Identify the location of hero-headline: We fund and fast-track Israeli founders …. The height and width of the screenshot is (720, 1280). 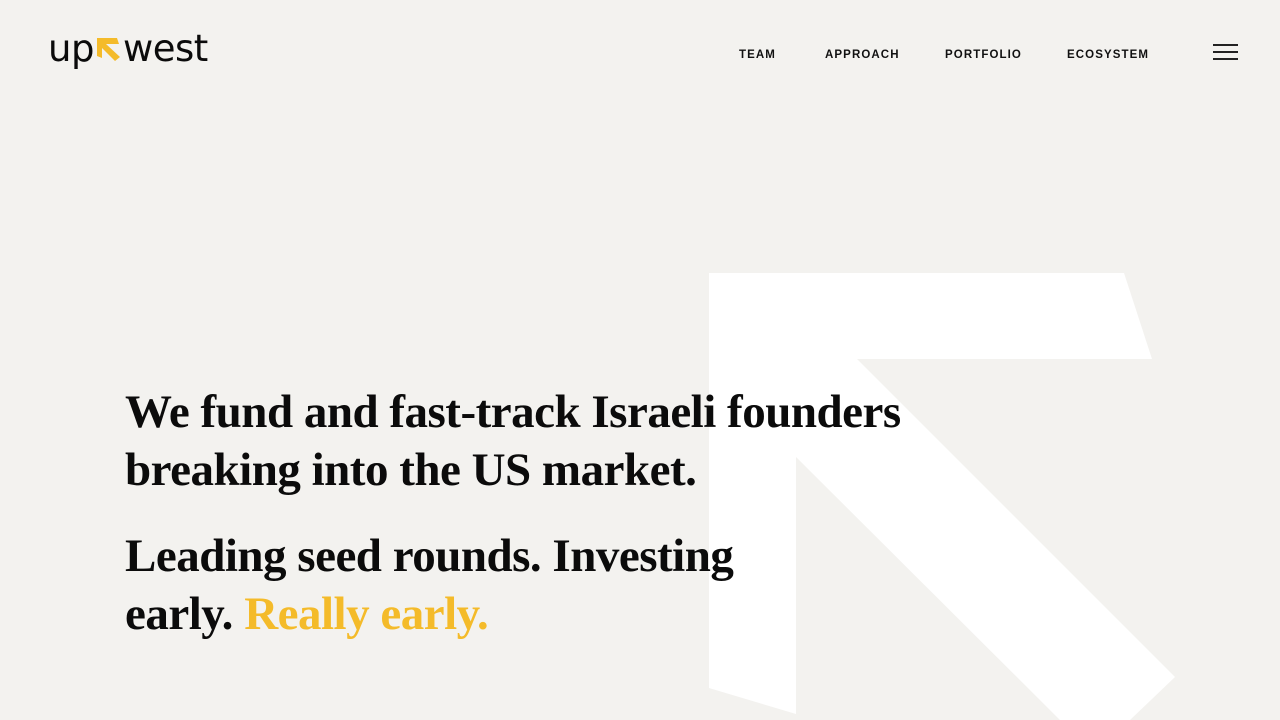
(513, 441).